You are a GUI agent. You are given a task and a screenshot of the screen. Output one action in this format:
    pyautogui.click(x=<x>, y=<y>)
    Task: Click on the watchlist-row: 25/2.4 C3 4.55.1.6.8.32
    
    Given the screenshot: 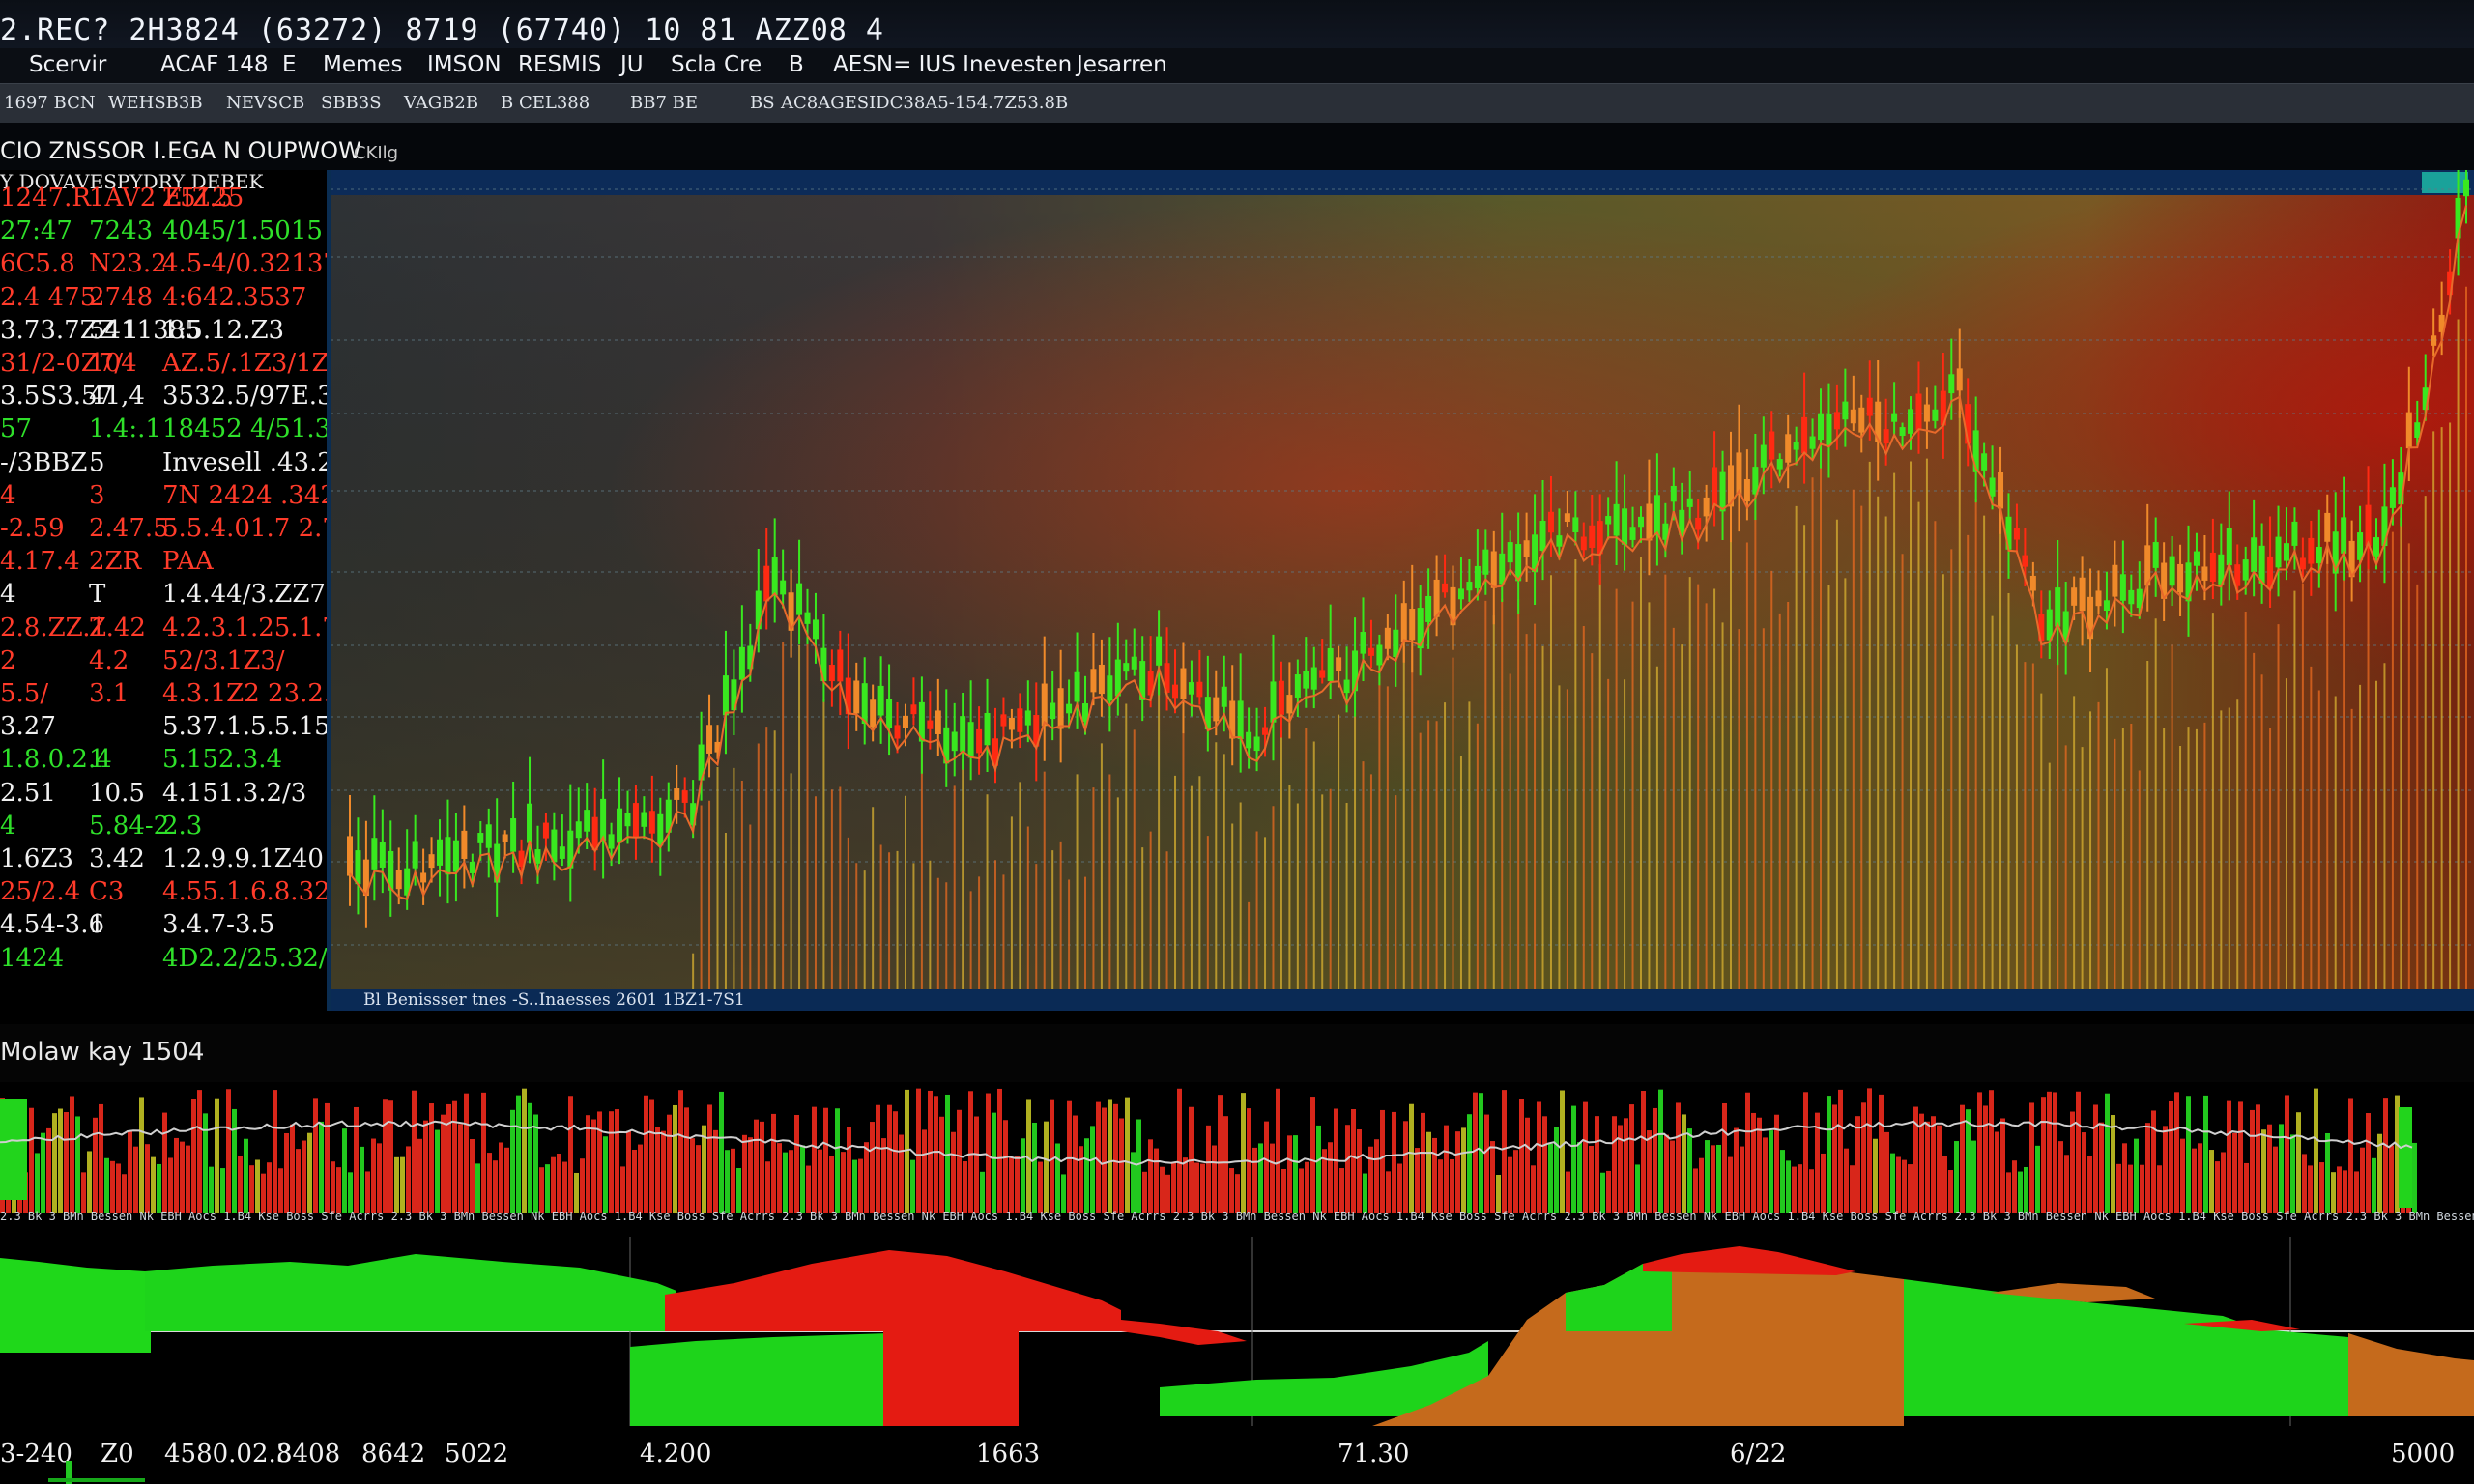 What is the action you would take?
    pyautogui.click(x=164, y=893)
    